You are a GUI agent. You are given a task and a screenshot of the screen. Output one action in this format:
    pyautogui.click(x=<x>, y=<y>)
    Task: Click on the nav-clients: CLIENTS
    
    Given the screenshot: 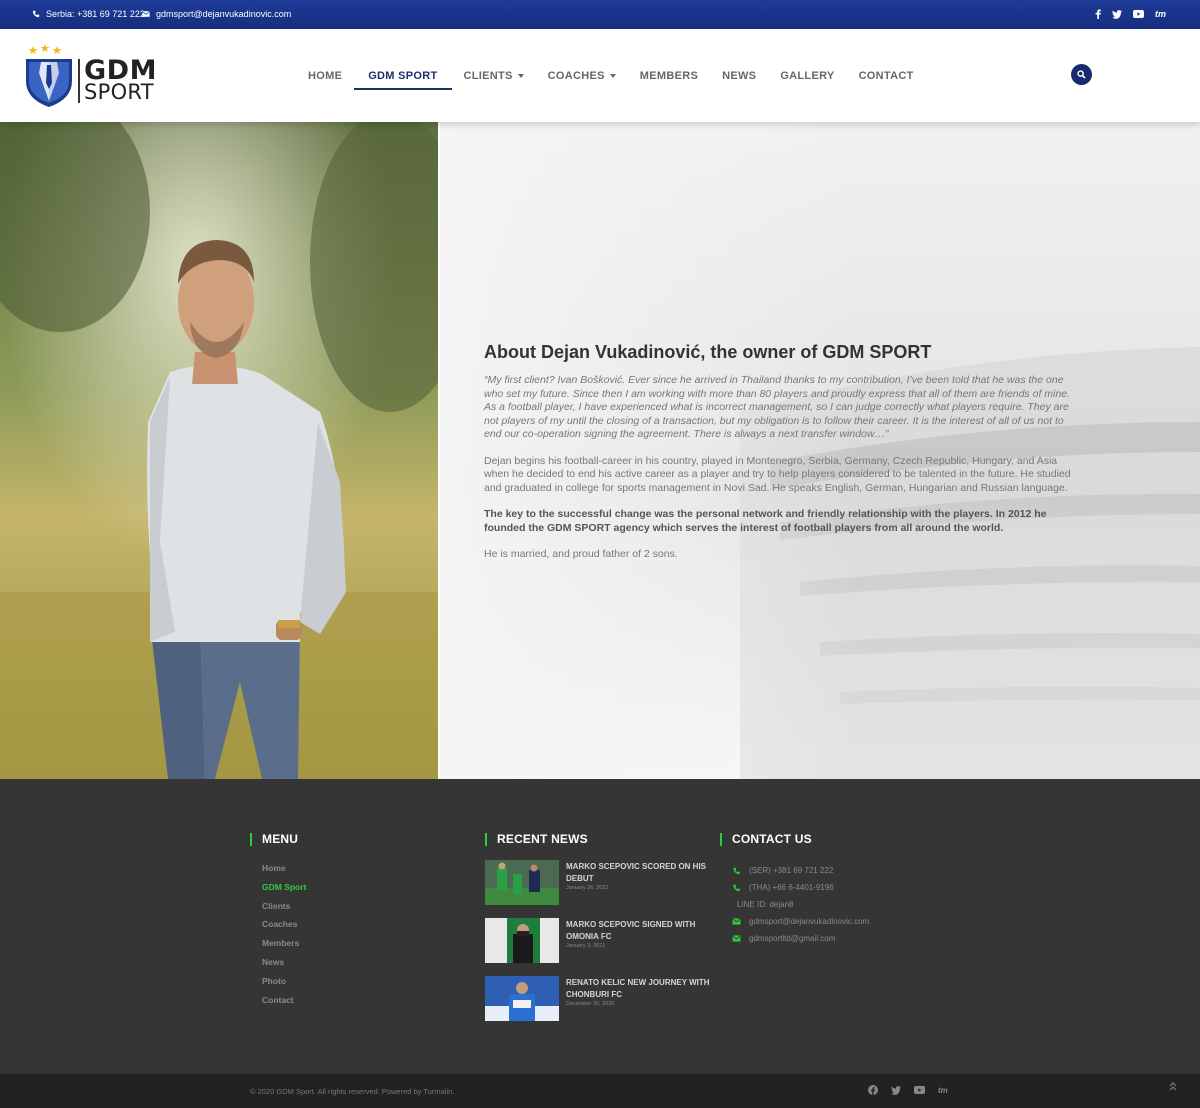 What is the action you would take?
    pyautogui.click(x=494, y=75)
    